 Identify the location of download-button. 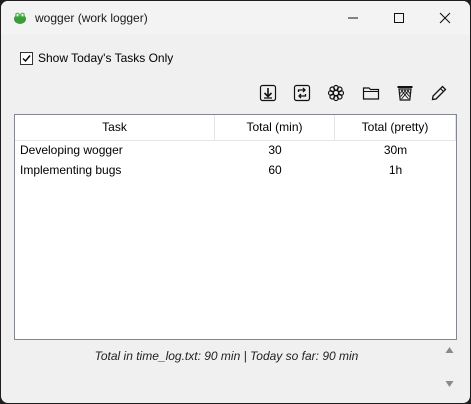
(268, 93).